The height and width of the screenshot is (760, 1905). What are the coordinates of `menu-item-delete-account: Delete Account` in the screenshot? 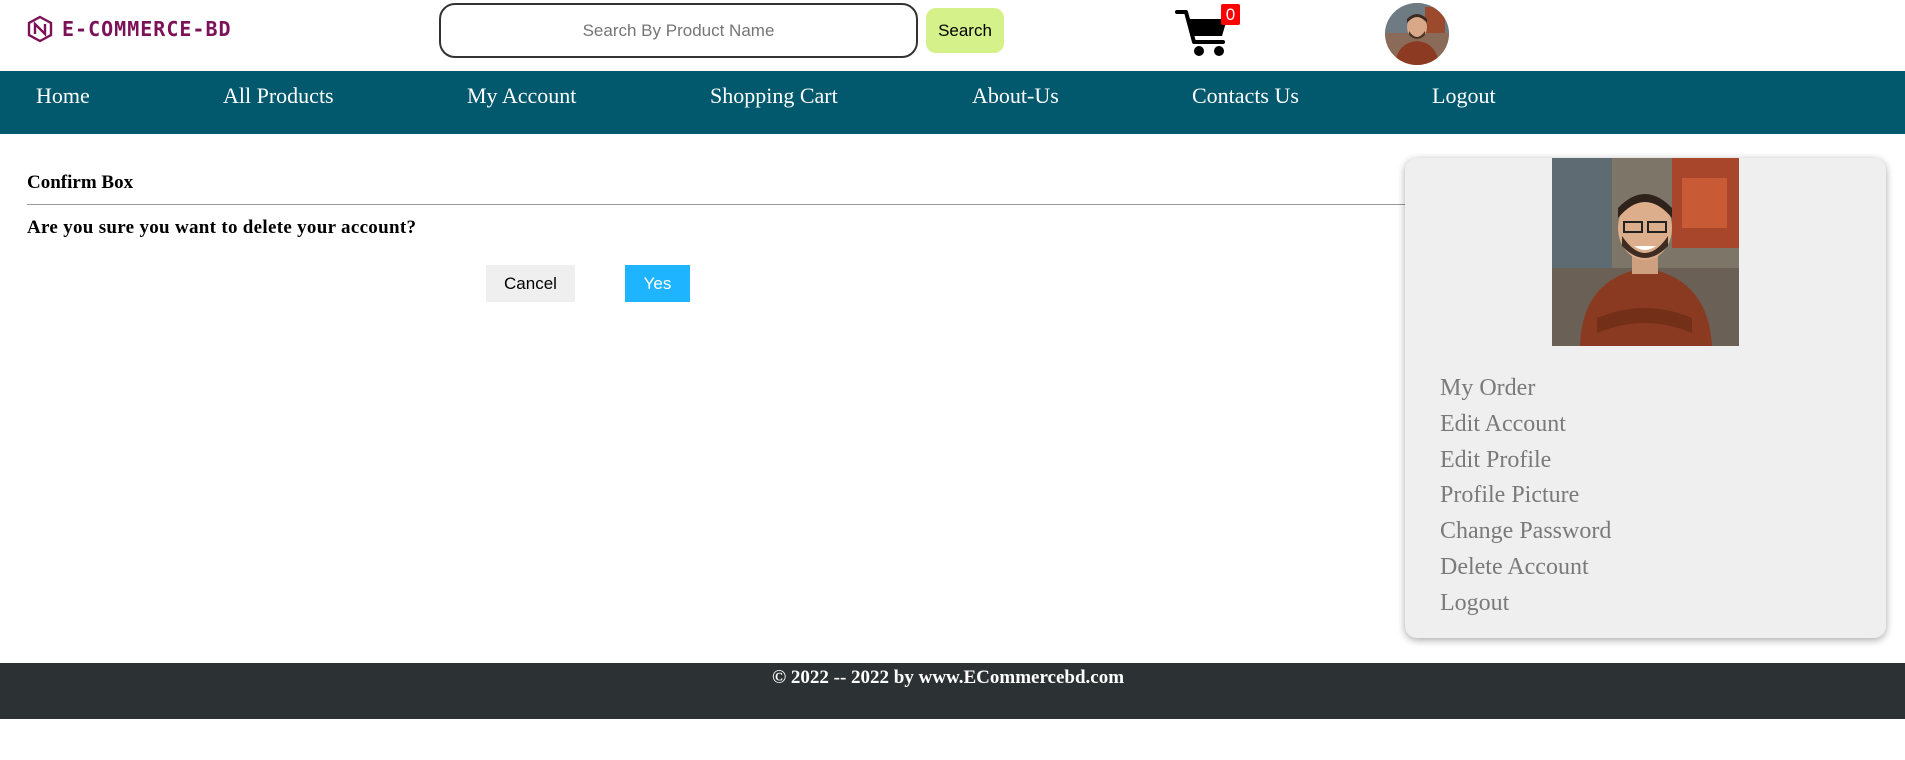 It's located at (1525, 568).